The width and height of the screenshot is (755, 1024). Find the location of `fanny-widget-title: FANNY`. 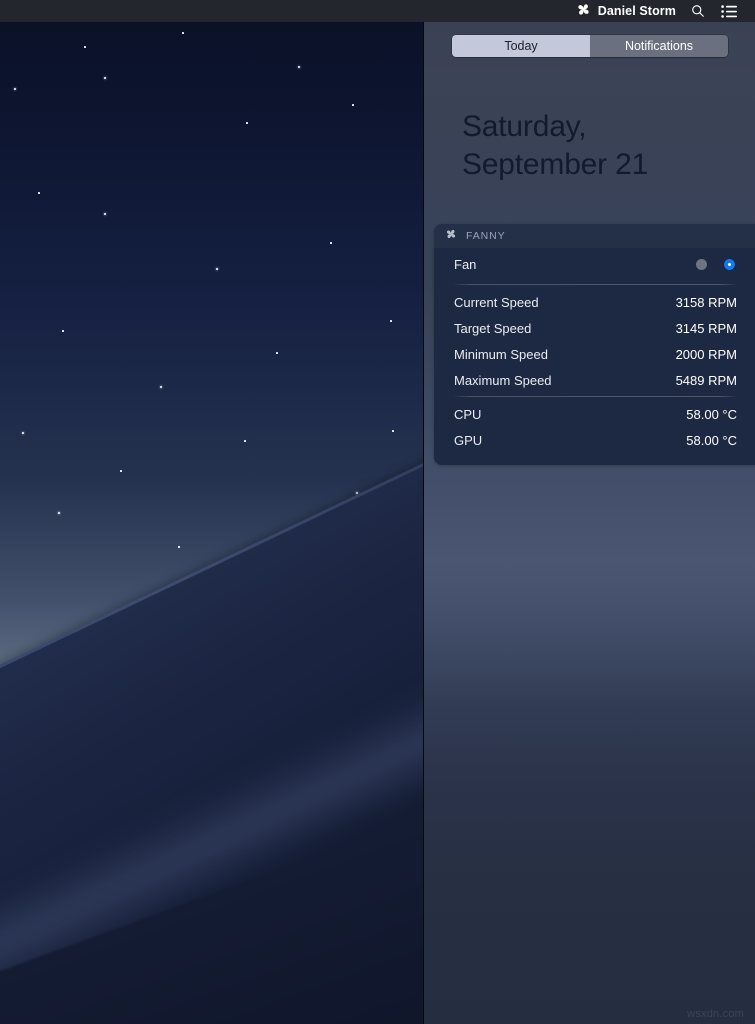

fanny-widget-title: FANNY is located at coordinates (486, 236).